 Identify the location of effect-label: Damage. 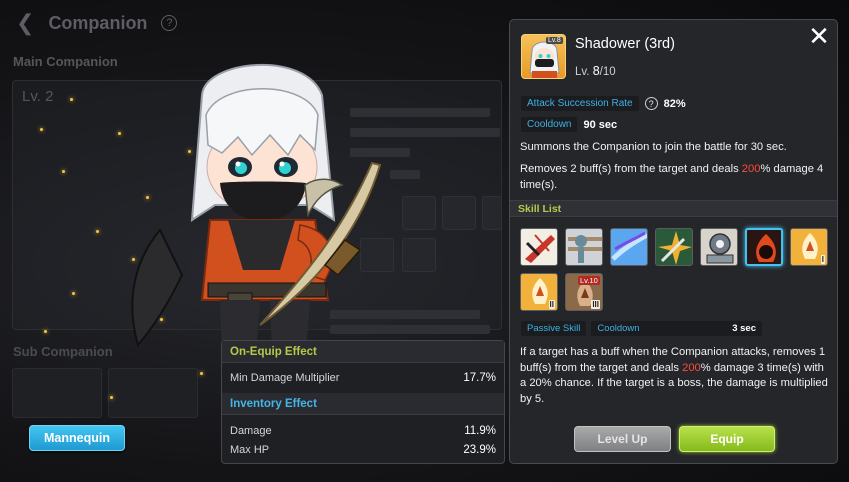
(251, 430).